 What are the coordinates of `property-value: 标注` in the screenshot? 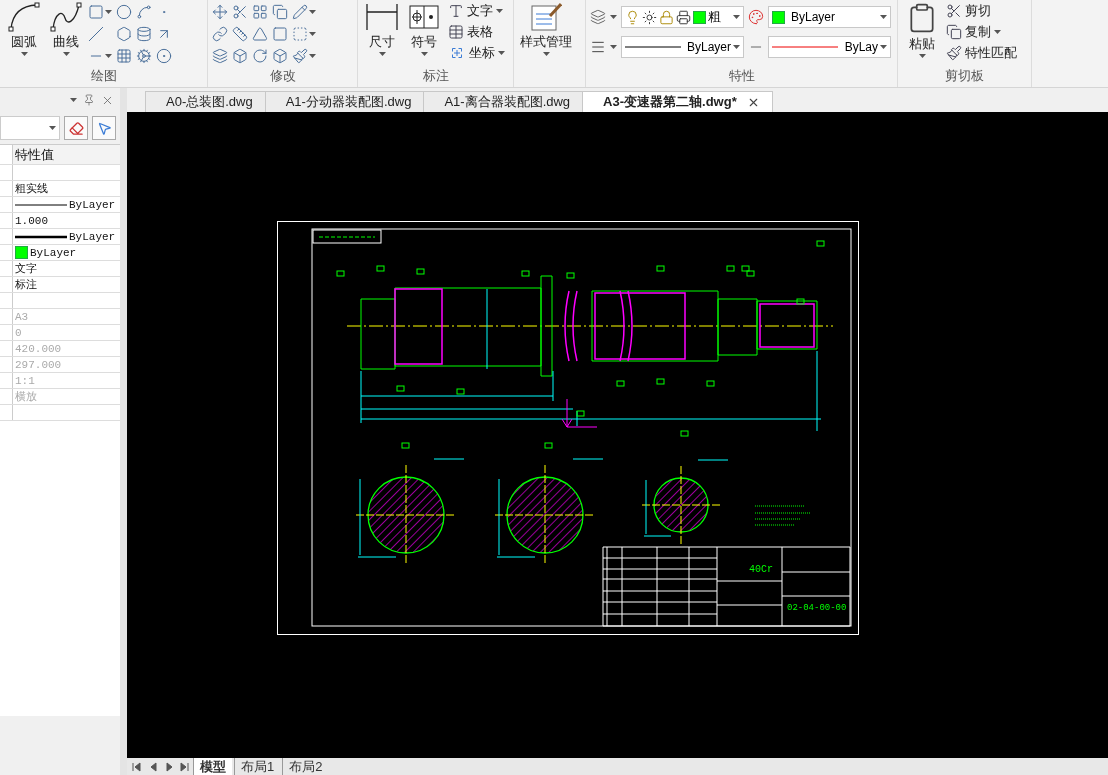 It's located at (26, 285).